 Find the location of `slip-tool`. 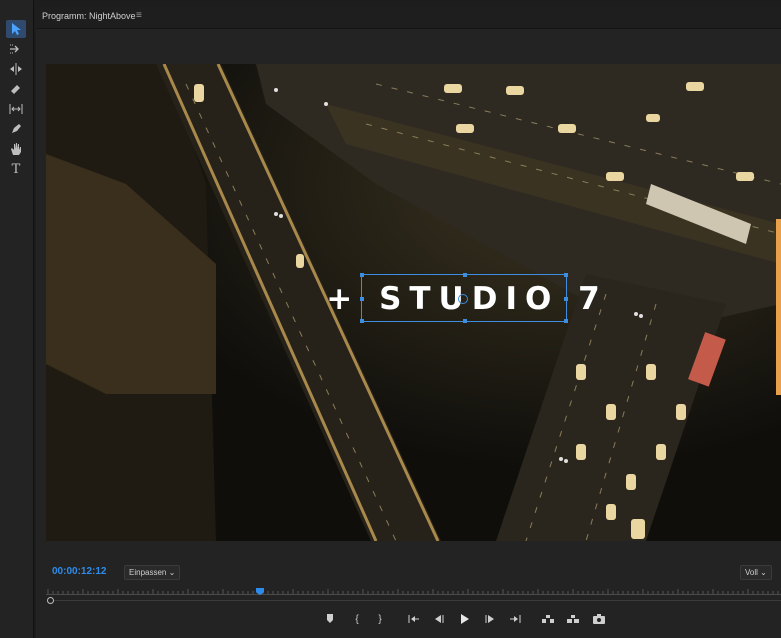

slip-tool is located at coordinates (16, 109).